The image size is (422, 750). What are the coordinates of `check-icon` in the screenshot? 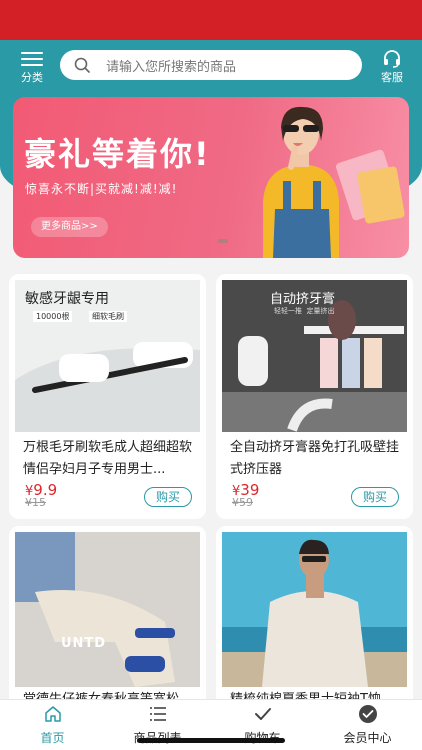 It's located at (262, 714).